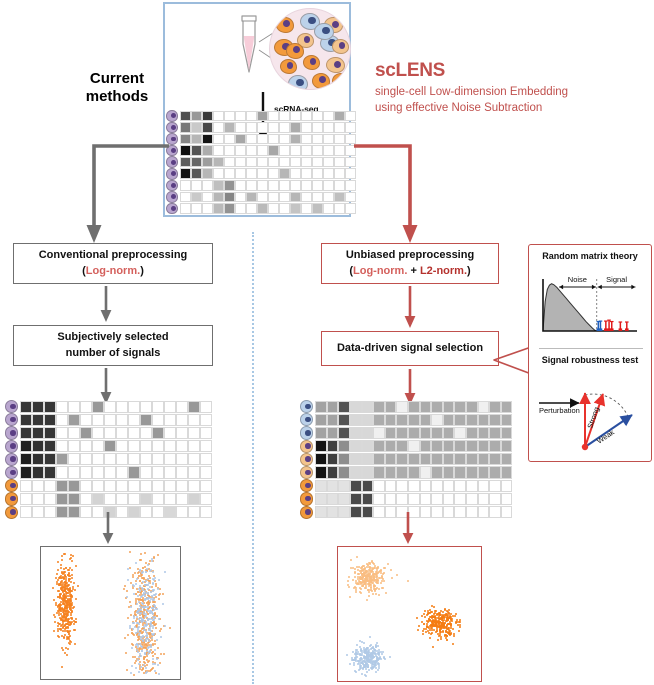 This screenshot has width=654, height=685. Describe the element at coordinates (410, 70) in the screenshot. I see `sclens-title: scLENS` at that location.